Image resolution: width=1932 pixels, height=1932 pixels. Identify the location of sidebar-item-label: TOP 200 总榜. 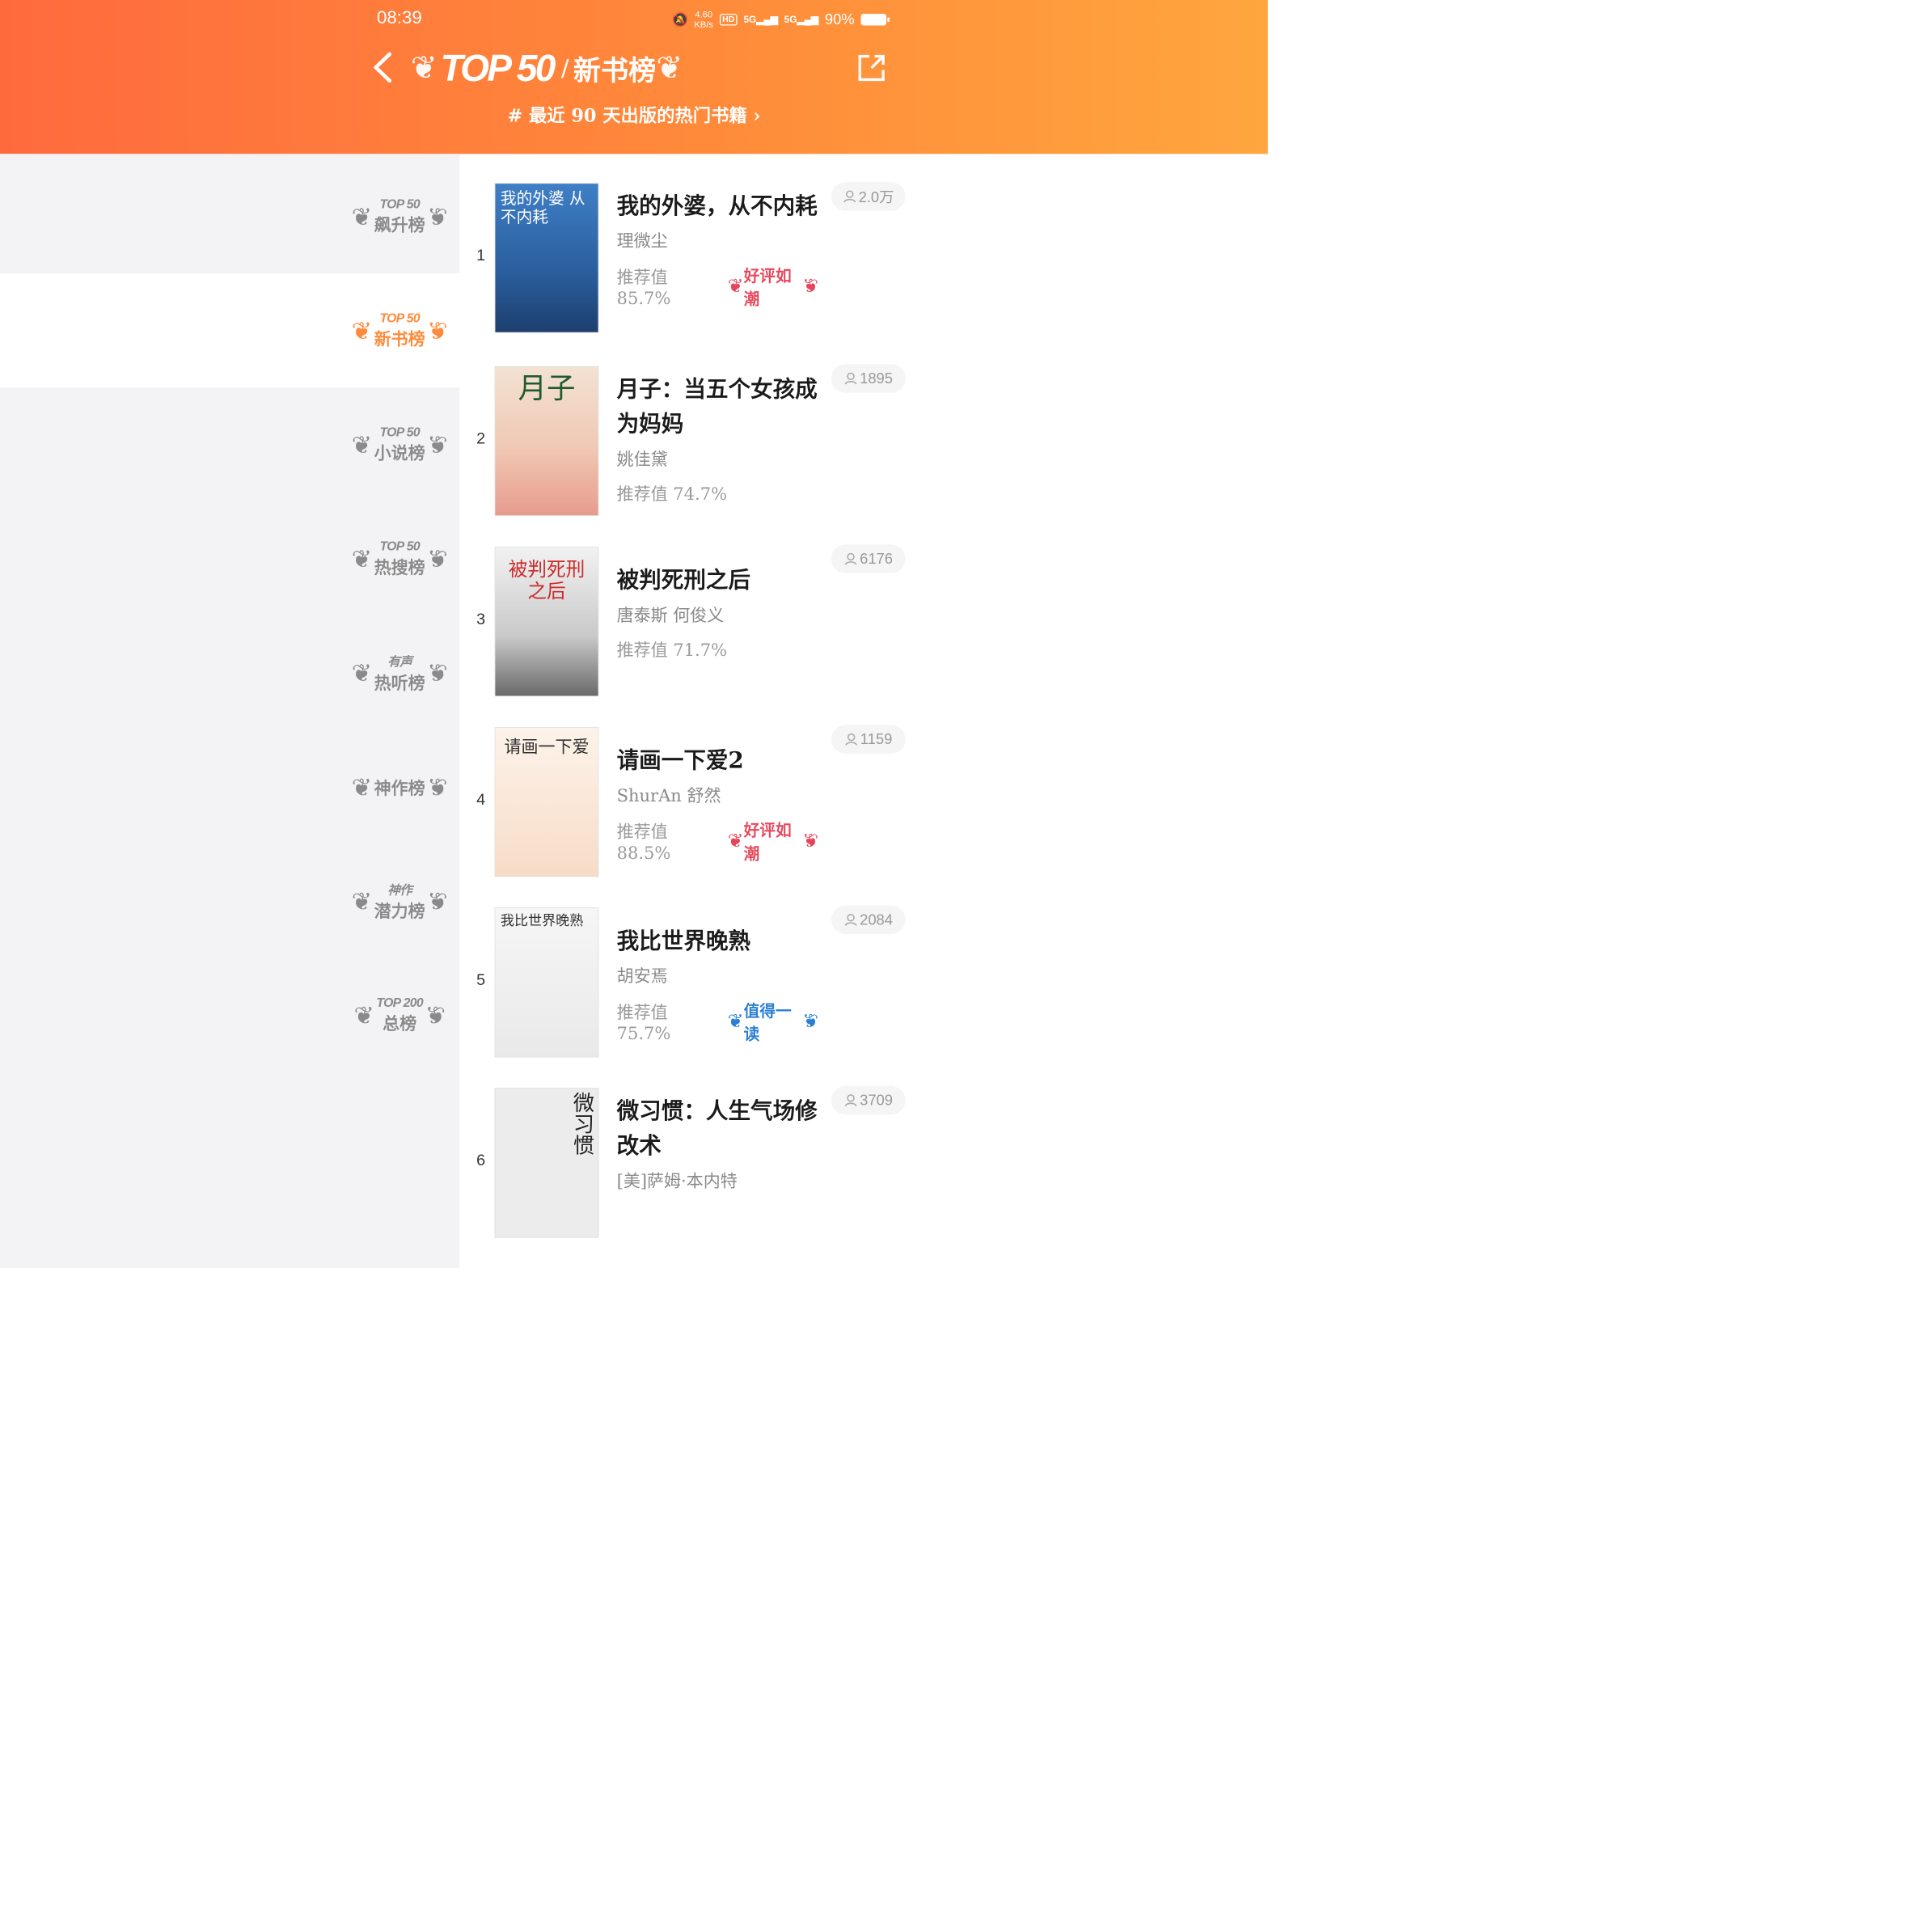
(399, 1015).